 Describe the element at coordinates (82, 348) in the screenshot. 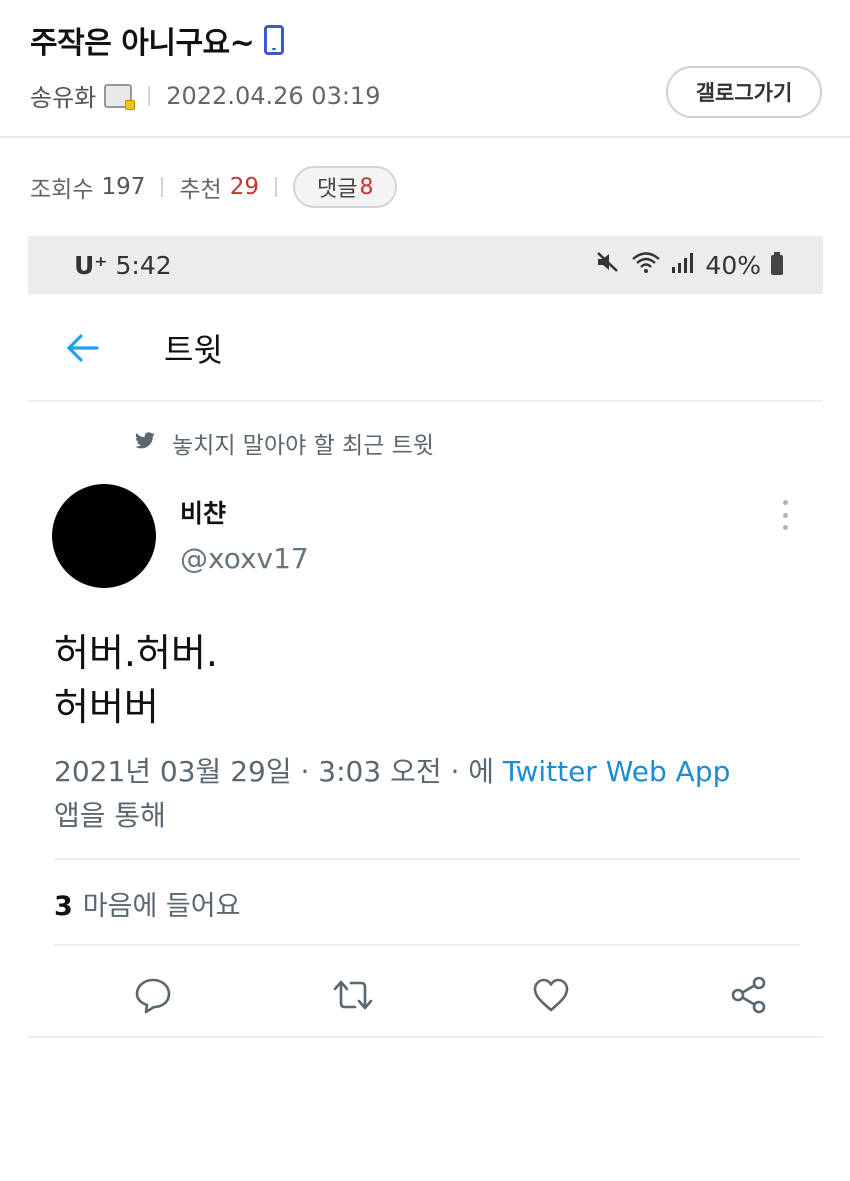

I see `back-arrow-icon` at that location.